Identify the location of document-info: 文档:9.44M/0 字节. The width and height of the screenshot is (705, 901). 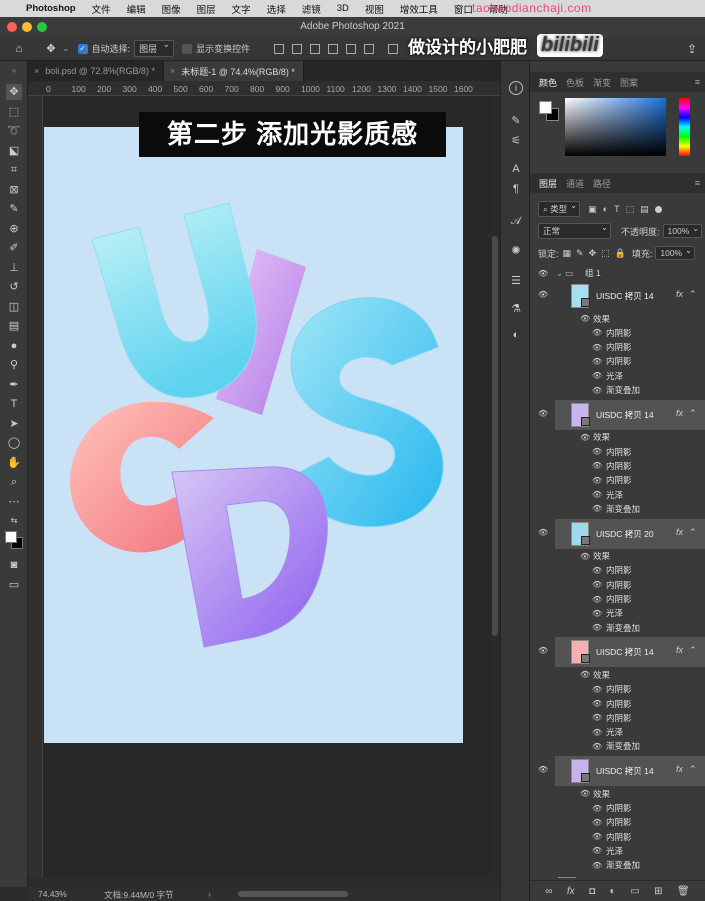
(138, 895).